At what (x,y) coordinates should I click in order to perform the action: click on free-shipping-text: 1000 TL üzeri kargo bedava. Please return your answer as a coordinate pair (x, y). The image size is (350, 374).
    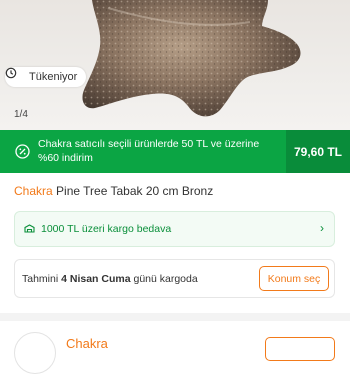
    Looking at the image, I should click on (106, 229).